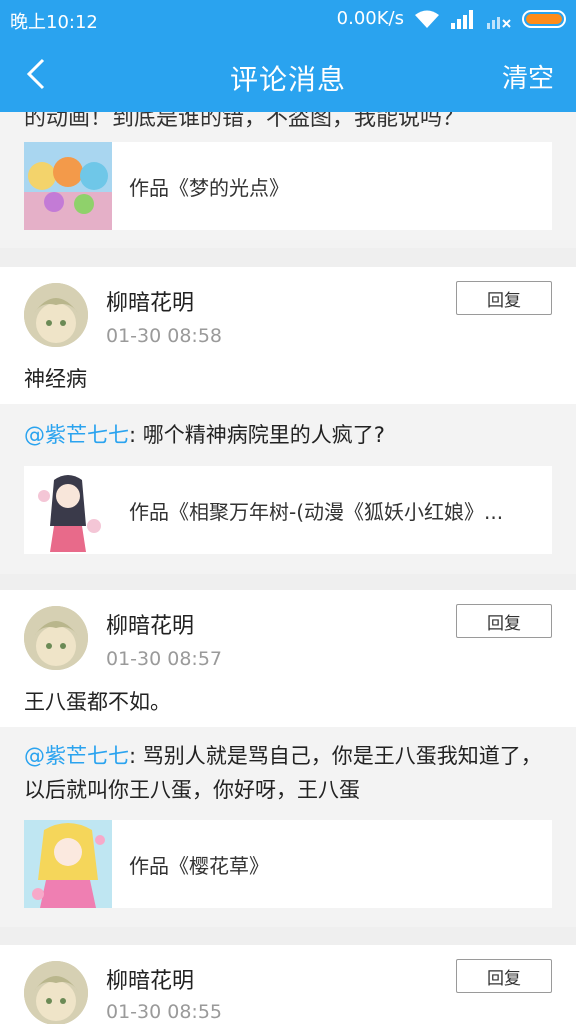 This screenshot has width=576, height=1024. What do you see at coordinates (288, 335) in the screenshot?
I see `comment-item: 柳暗花明 01-30 08:58 回复 神经病` at bounding box center [288, 335].